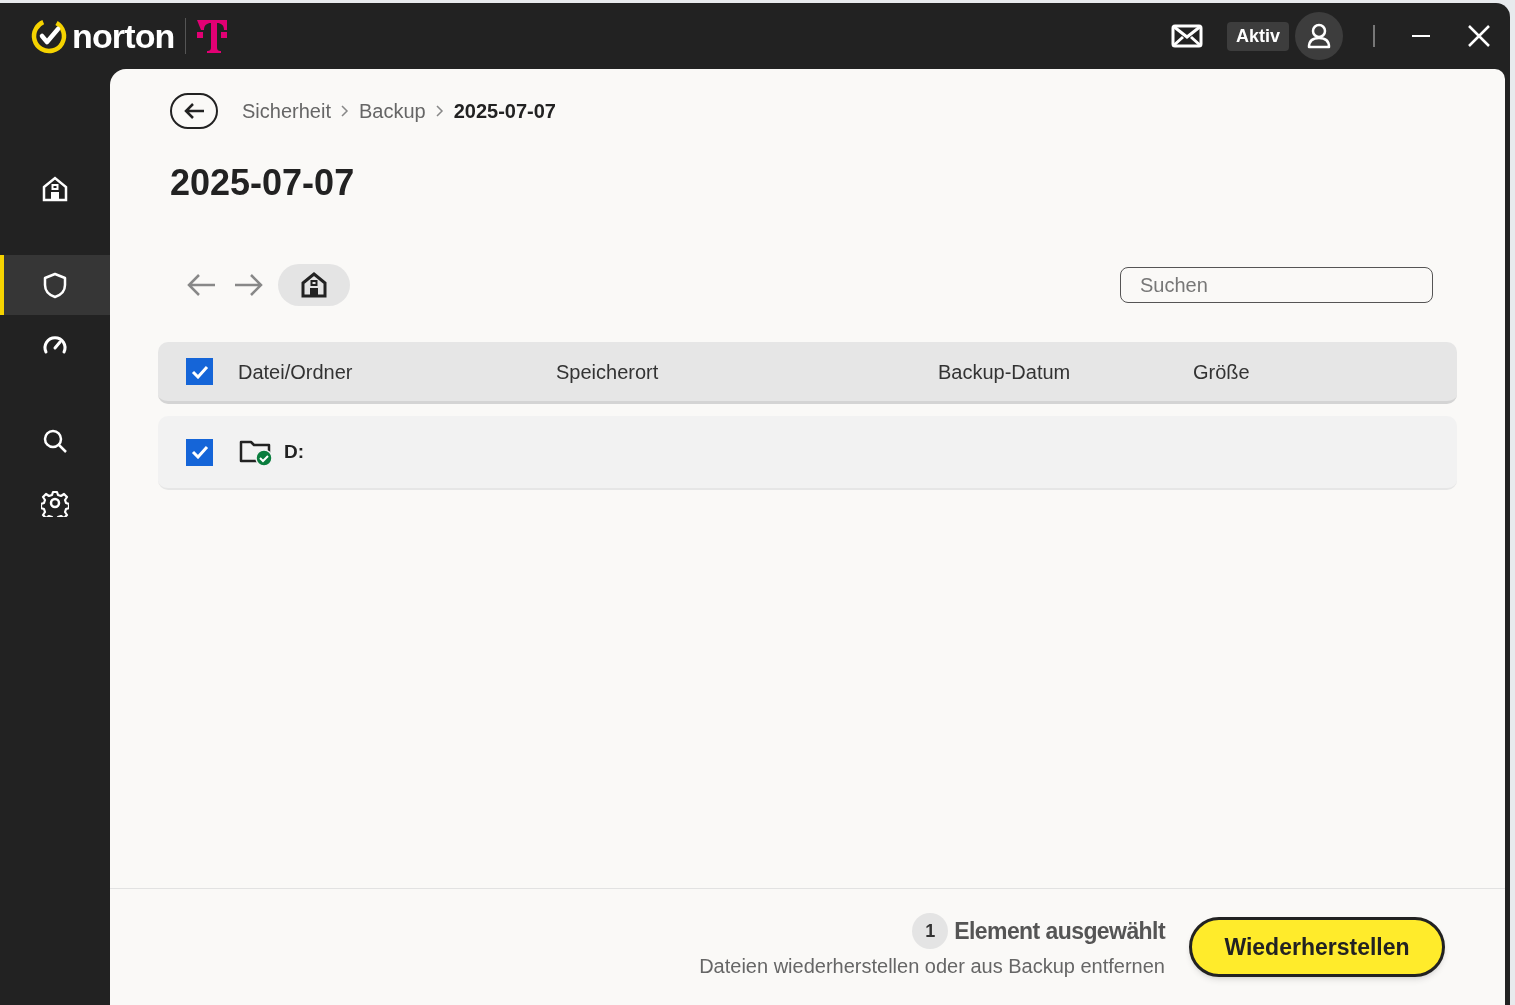 The height and width of the screenshot is (1005, 1515). Describe the element at coordinates (1421, 36) in the screenshot. I see `minimize-icon` at that location.